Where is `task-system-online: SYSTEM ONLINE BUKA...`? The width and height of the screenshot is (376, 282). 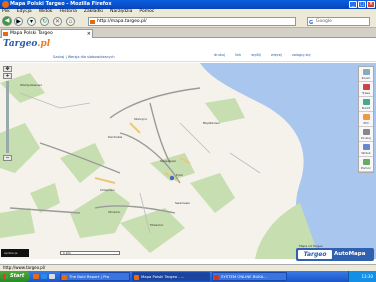
task-system-online: SYSTEM ONLINE BUKA... is located at coordinates (249, 276).